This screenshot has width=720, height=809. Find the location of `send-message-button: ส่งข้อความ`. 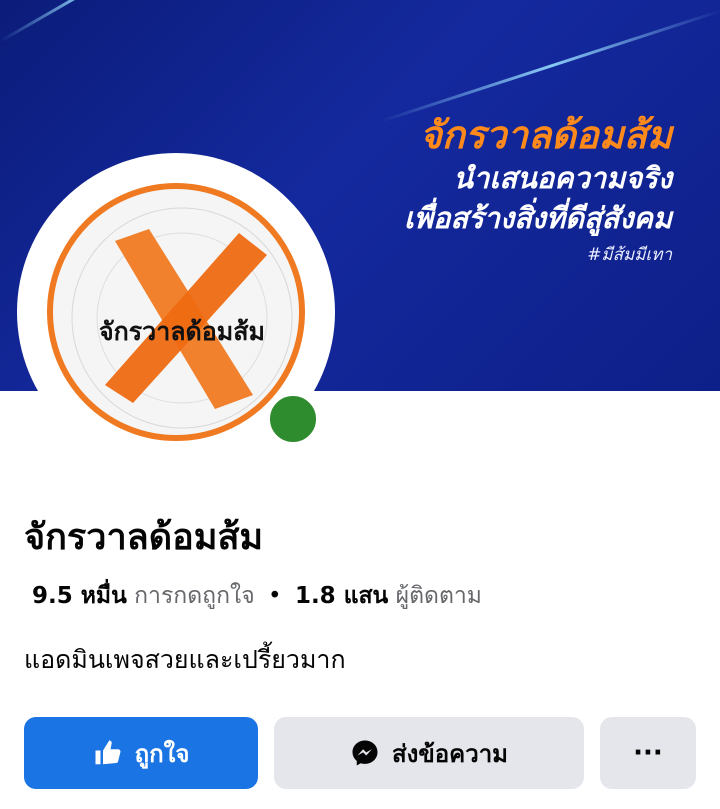

send-message-button: ส่งข้อความ is located at coordinates (429, 753).